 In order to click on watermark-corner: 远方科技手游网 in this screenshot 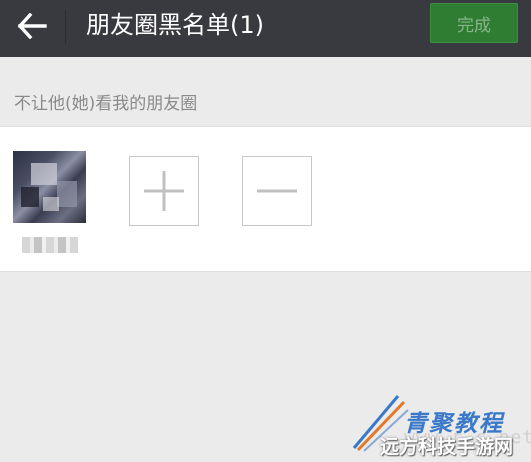, I will do `click(447, 447)`.